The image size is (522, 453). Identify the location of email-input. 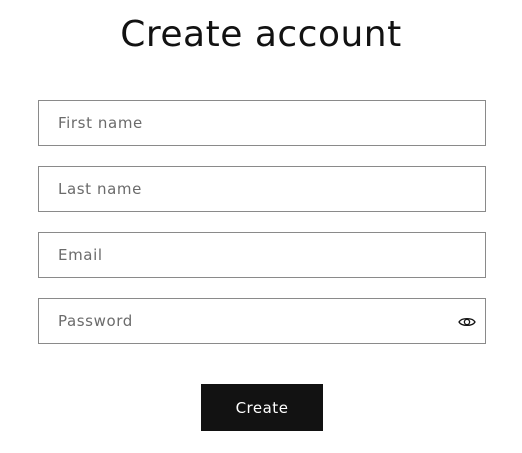
(262, 255).